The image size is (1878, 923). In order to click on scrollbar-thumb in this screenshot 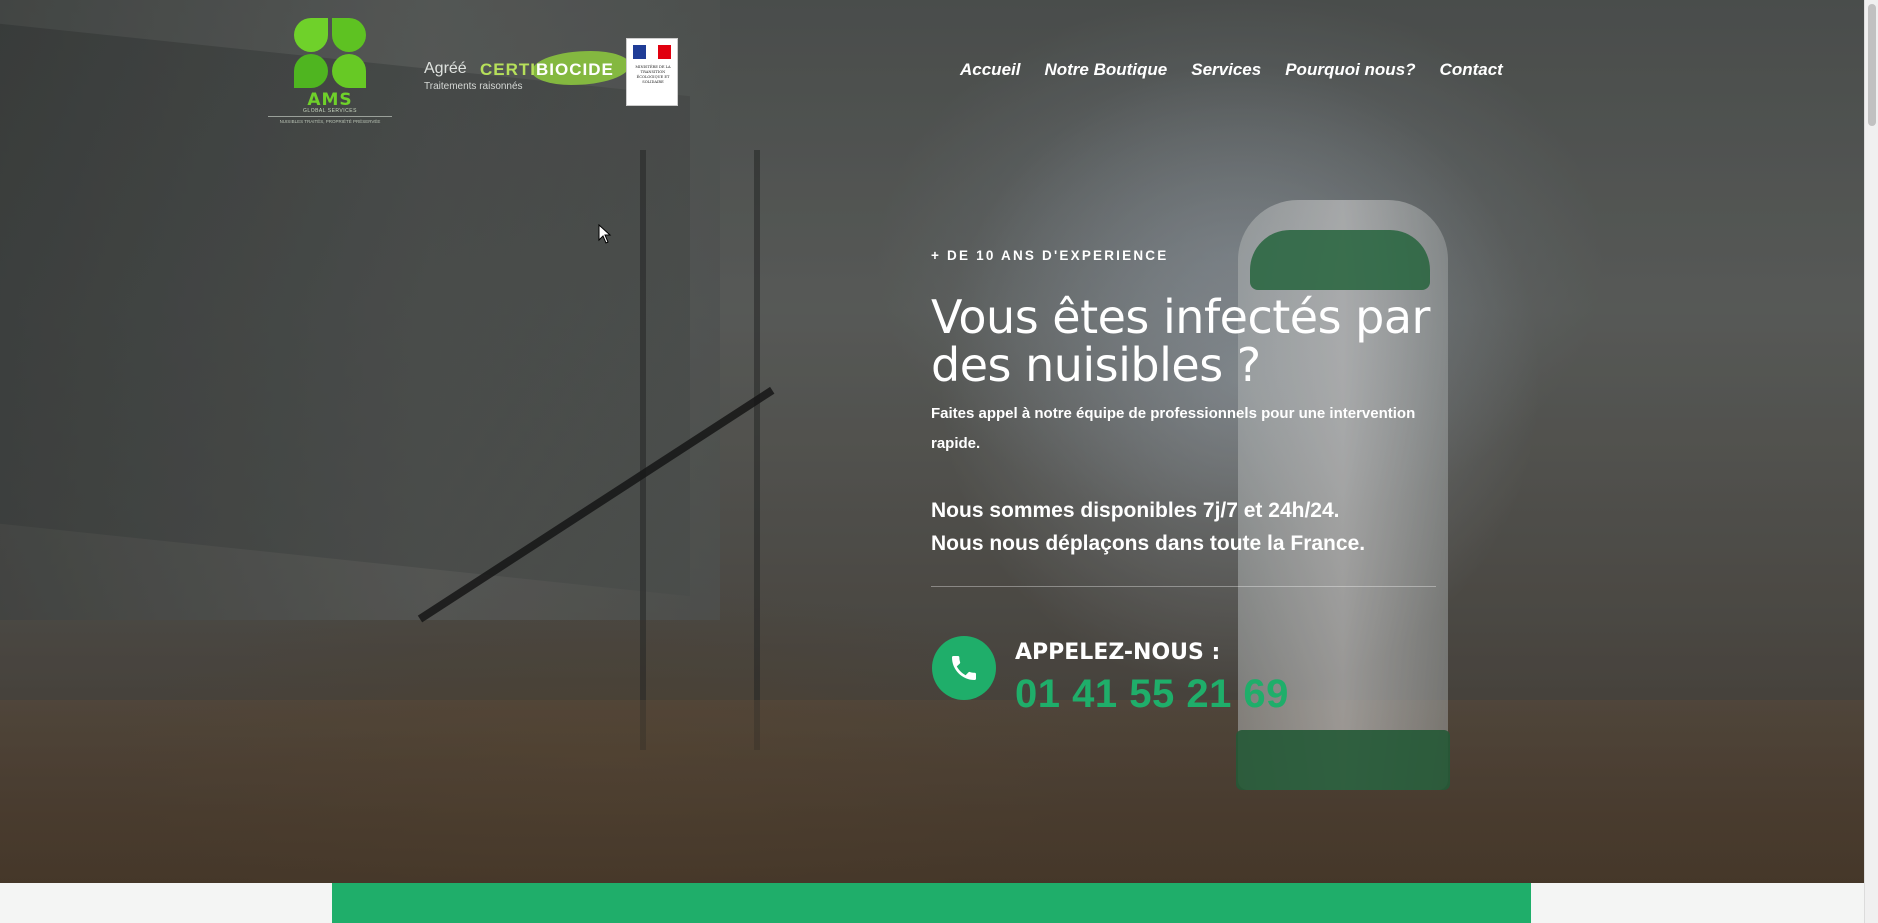, I will do `click(1872, 65)`.